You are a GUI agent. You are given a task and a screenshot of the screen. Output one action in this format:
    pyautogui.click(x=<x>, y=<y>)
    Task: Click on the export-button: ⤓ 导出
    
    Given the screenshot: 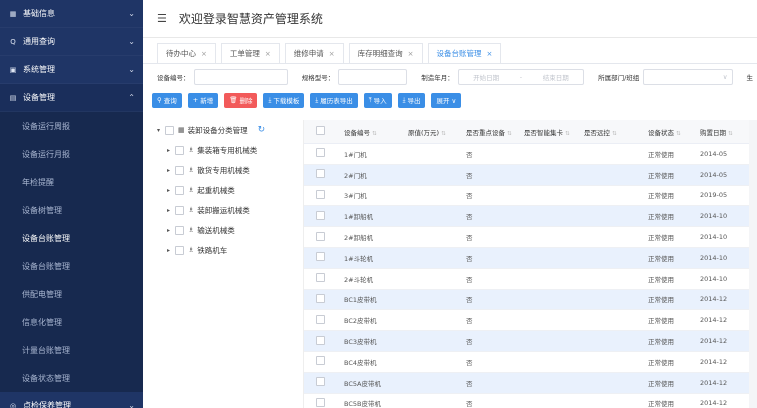 What is the action you would take?
    pyautogui.click(x=411, y=100)
    